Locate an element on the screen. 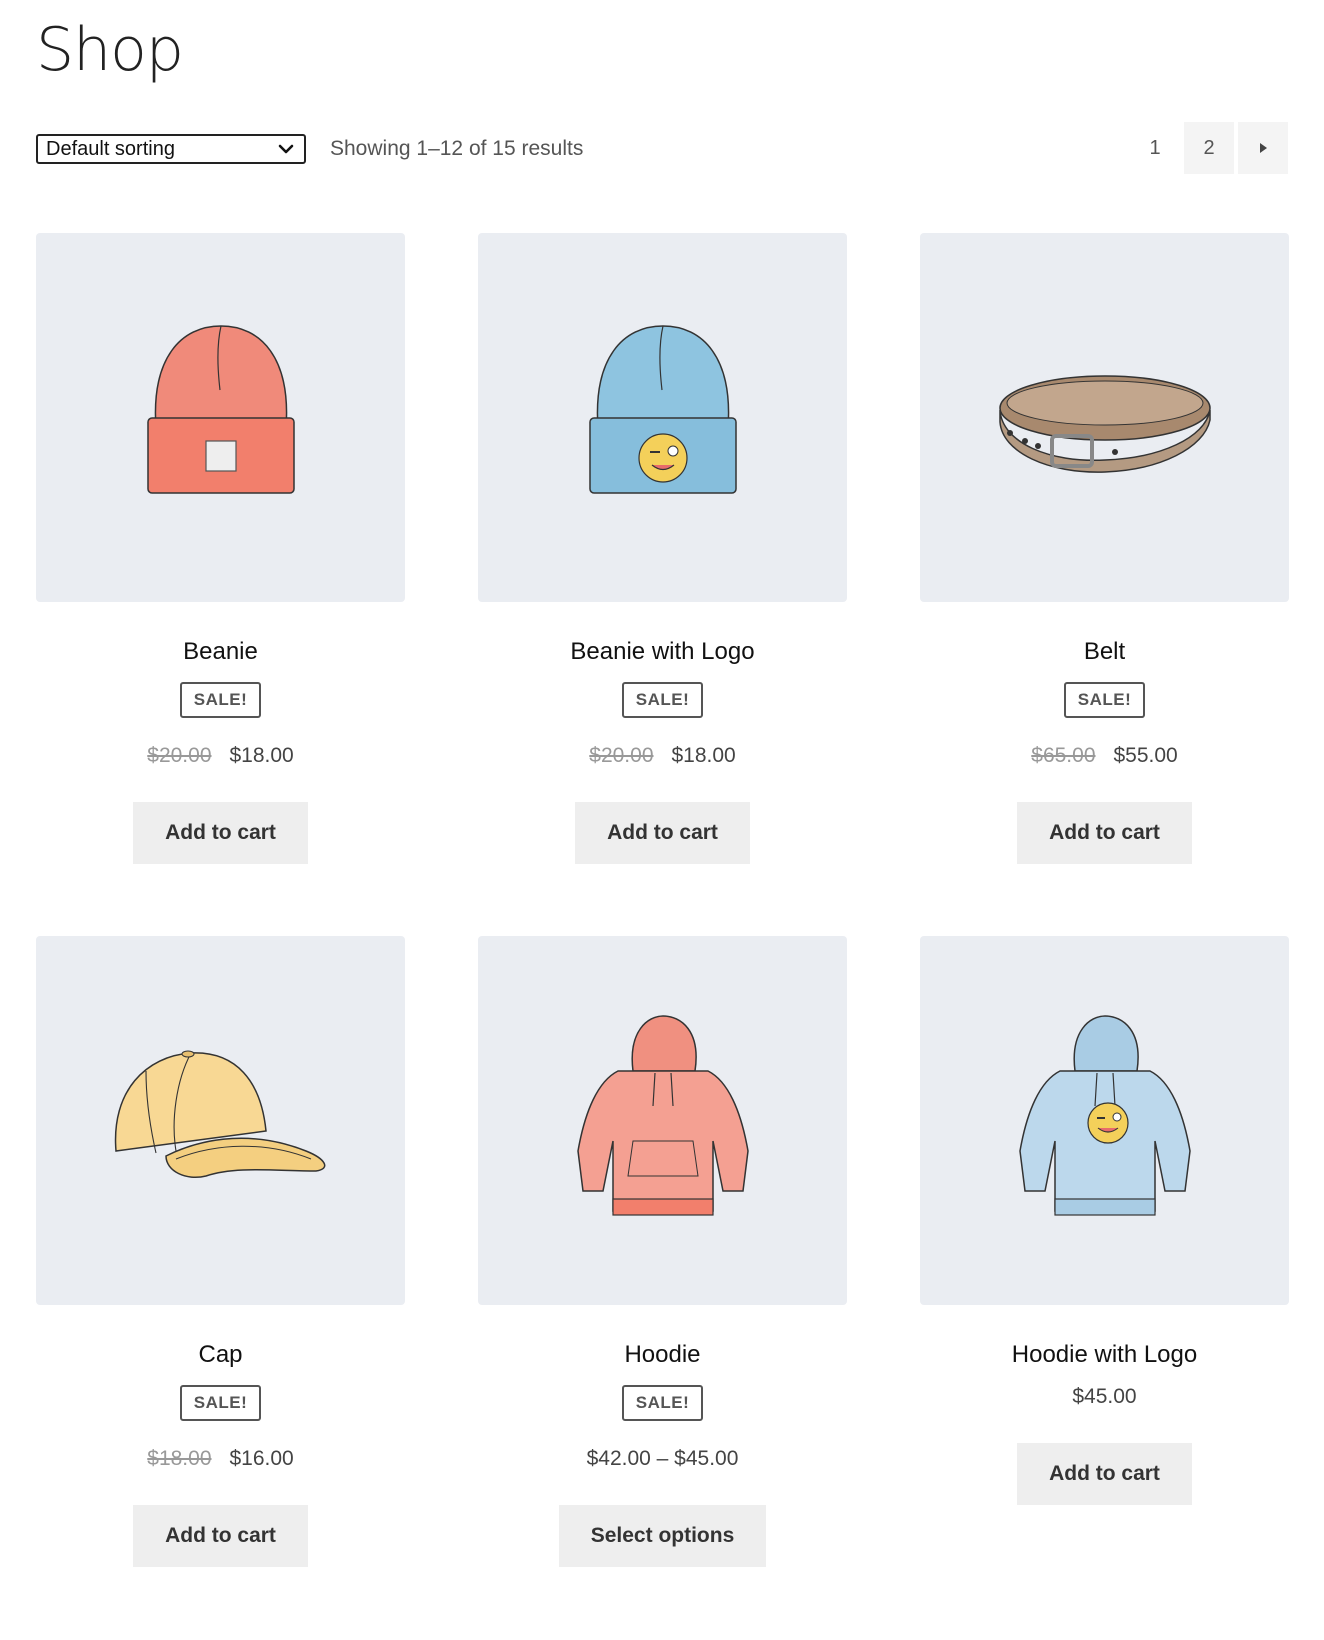 Image resolution: width=1324 pixels, height=1640 pixels. product-card: Hoodie with Logo $45.00 Add to cart is located at coordinates (1104, 1251).